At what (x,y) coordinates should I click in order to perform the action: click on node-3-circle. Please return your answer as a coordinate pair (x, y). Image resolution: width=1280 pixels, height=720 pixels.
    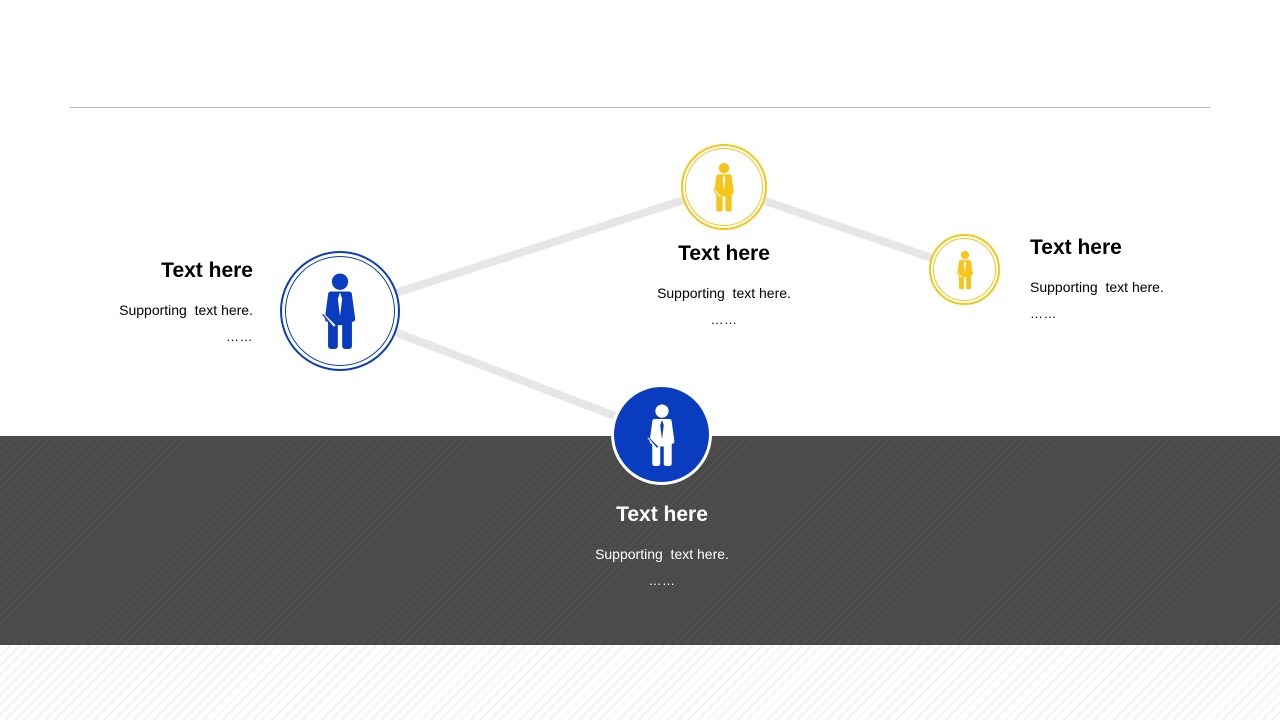
    Looking at the image, I should click on (724, 187).